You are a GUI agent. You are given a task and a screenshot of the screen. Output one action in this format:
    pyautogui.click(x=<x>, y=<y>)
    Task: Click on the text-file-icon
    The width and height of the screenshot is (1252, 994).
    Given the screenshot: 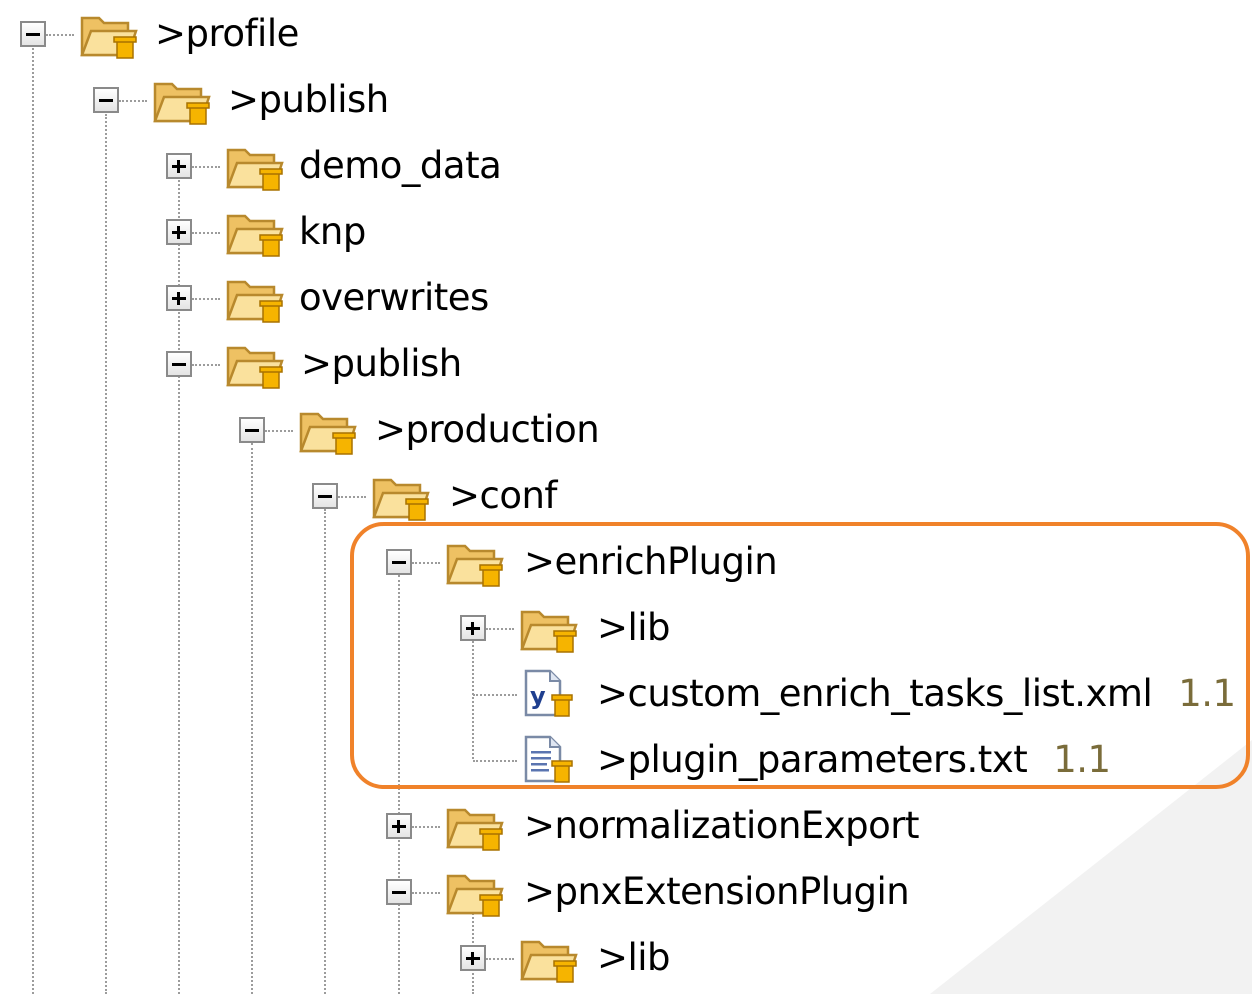 What is the action you would take?
    pyautogui.click(x=548, y=759)
    